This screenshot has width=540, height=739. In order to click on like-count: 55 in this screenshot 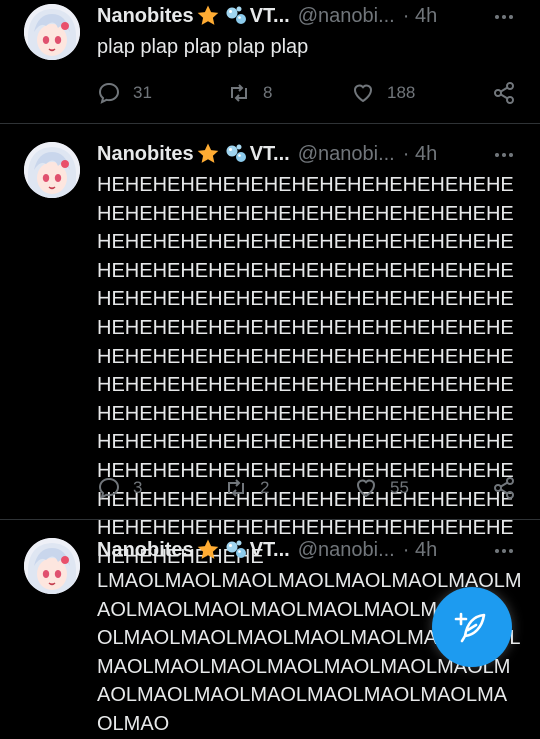, I will do `click(399, 487)`.